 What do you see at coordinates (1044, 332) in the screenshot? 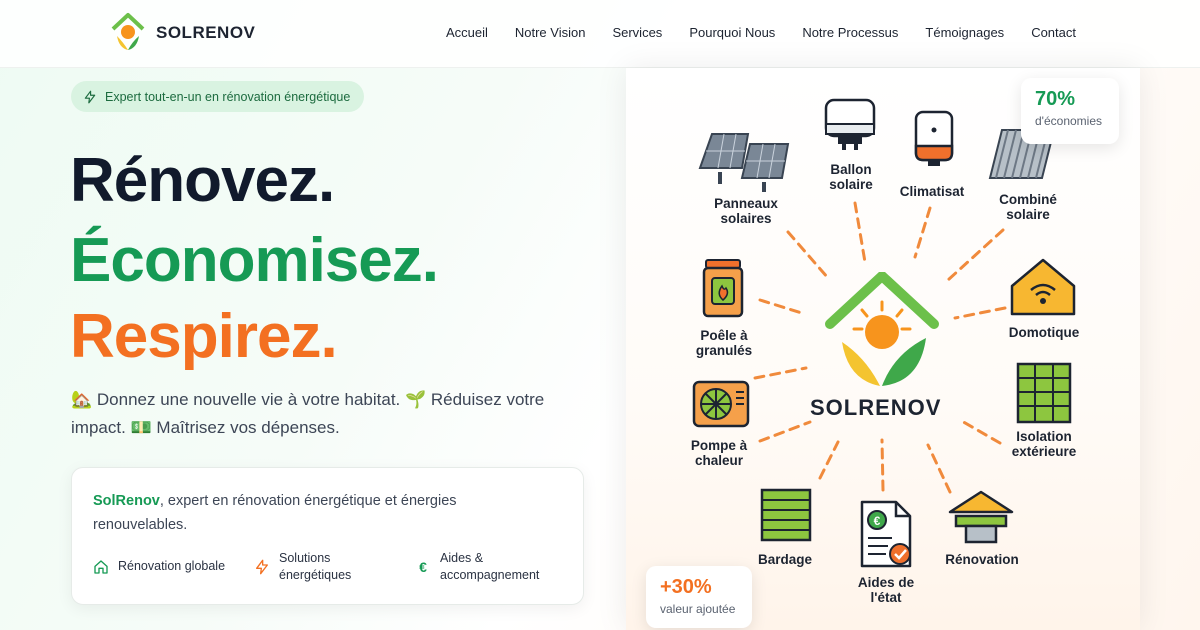
I see `service-domotique: Domotique` at bounding box center [1044, 332].